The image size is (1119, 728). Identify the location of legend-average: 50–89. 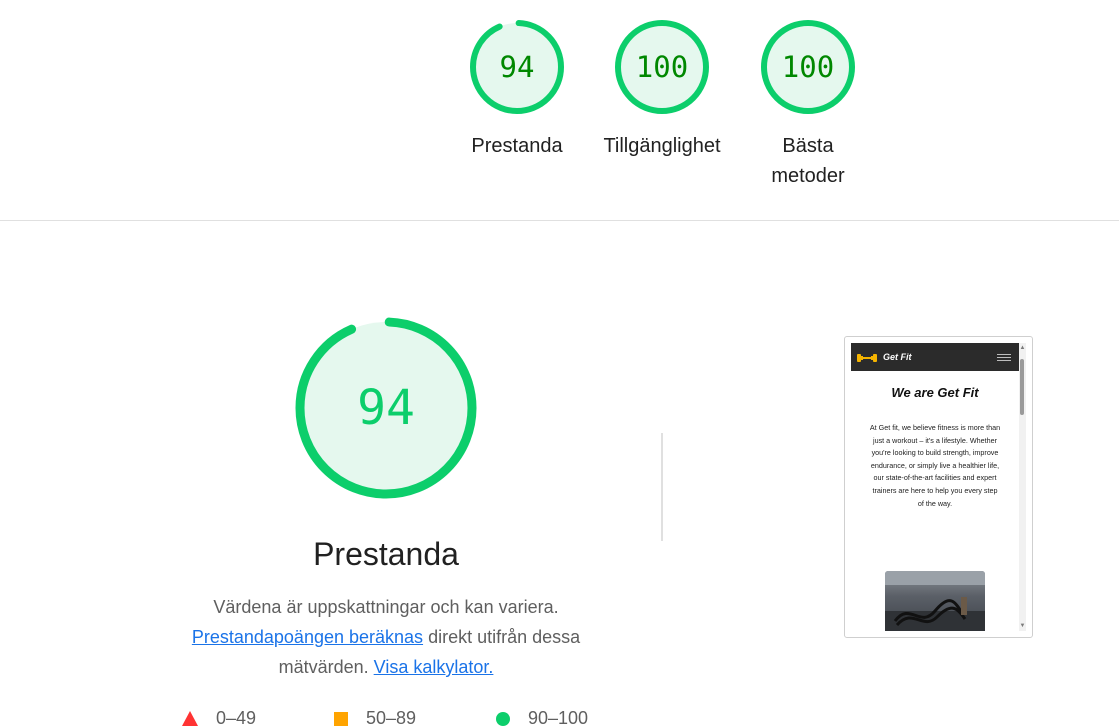
(375, 718).